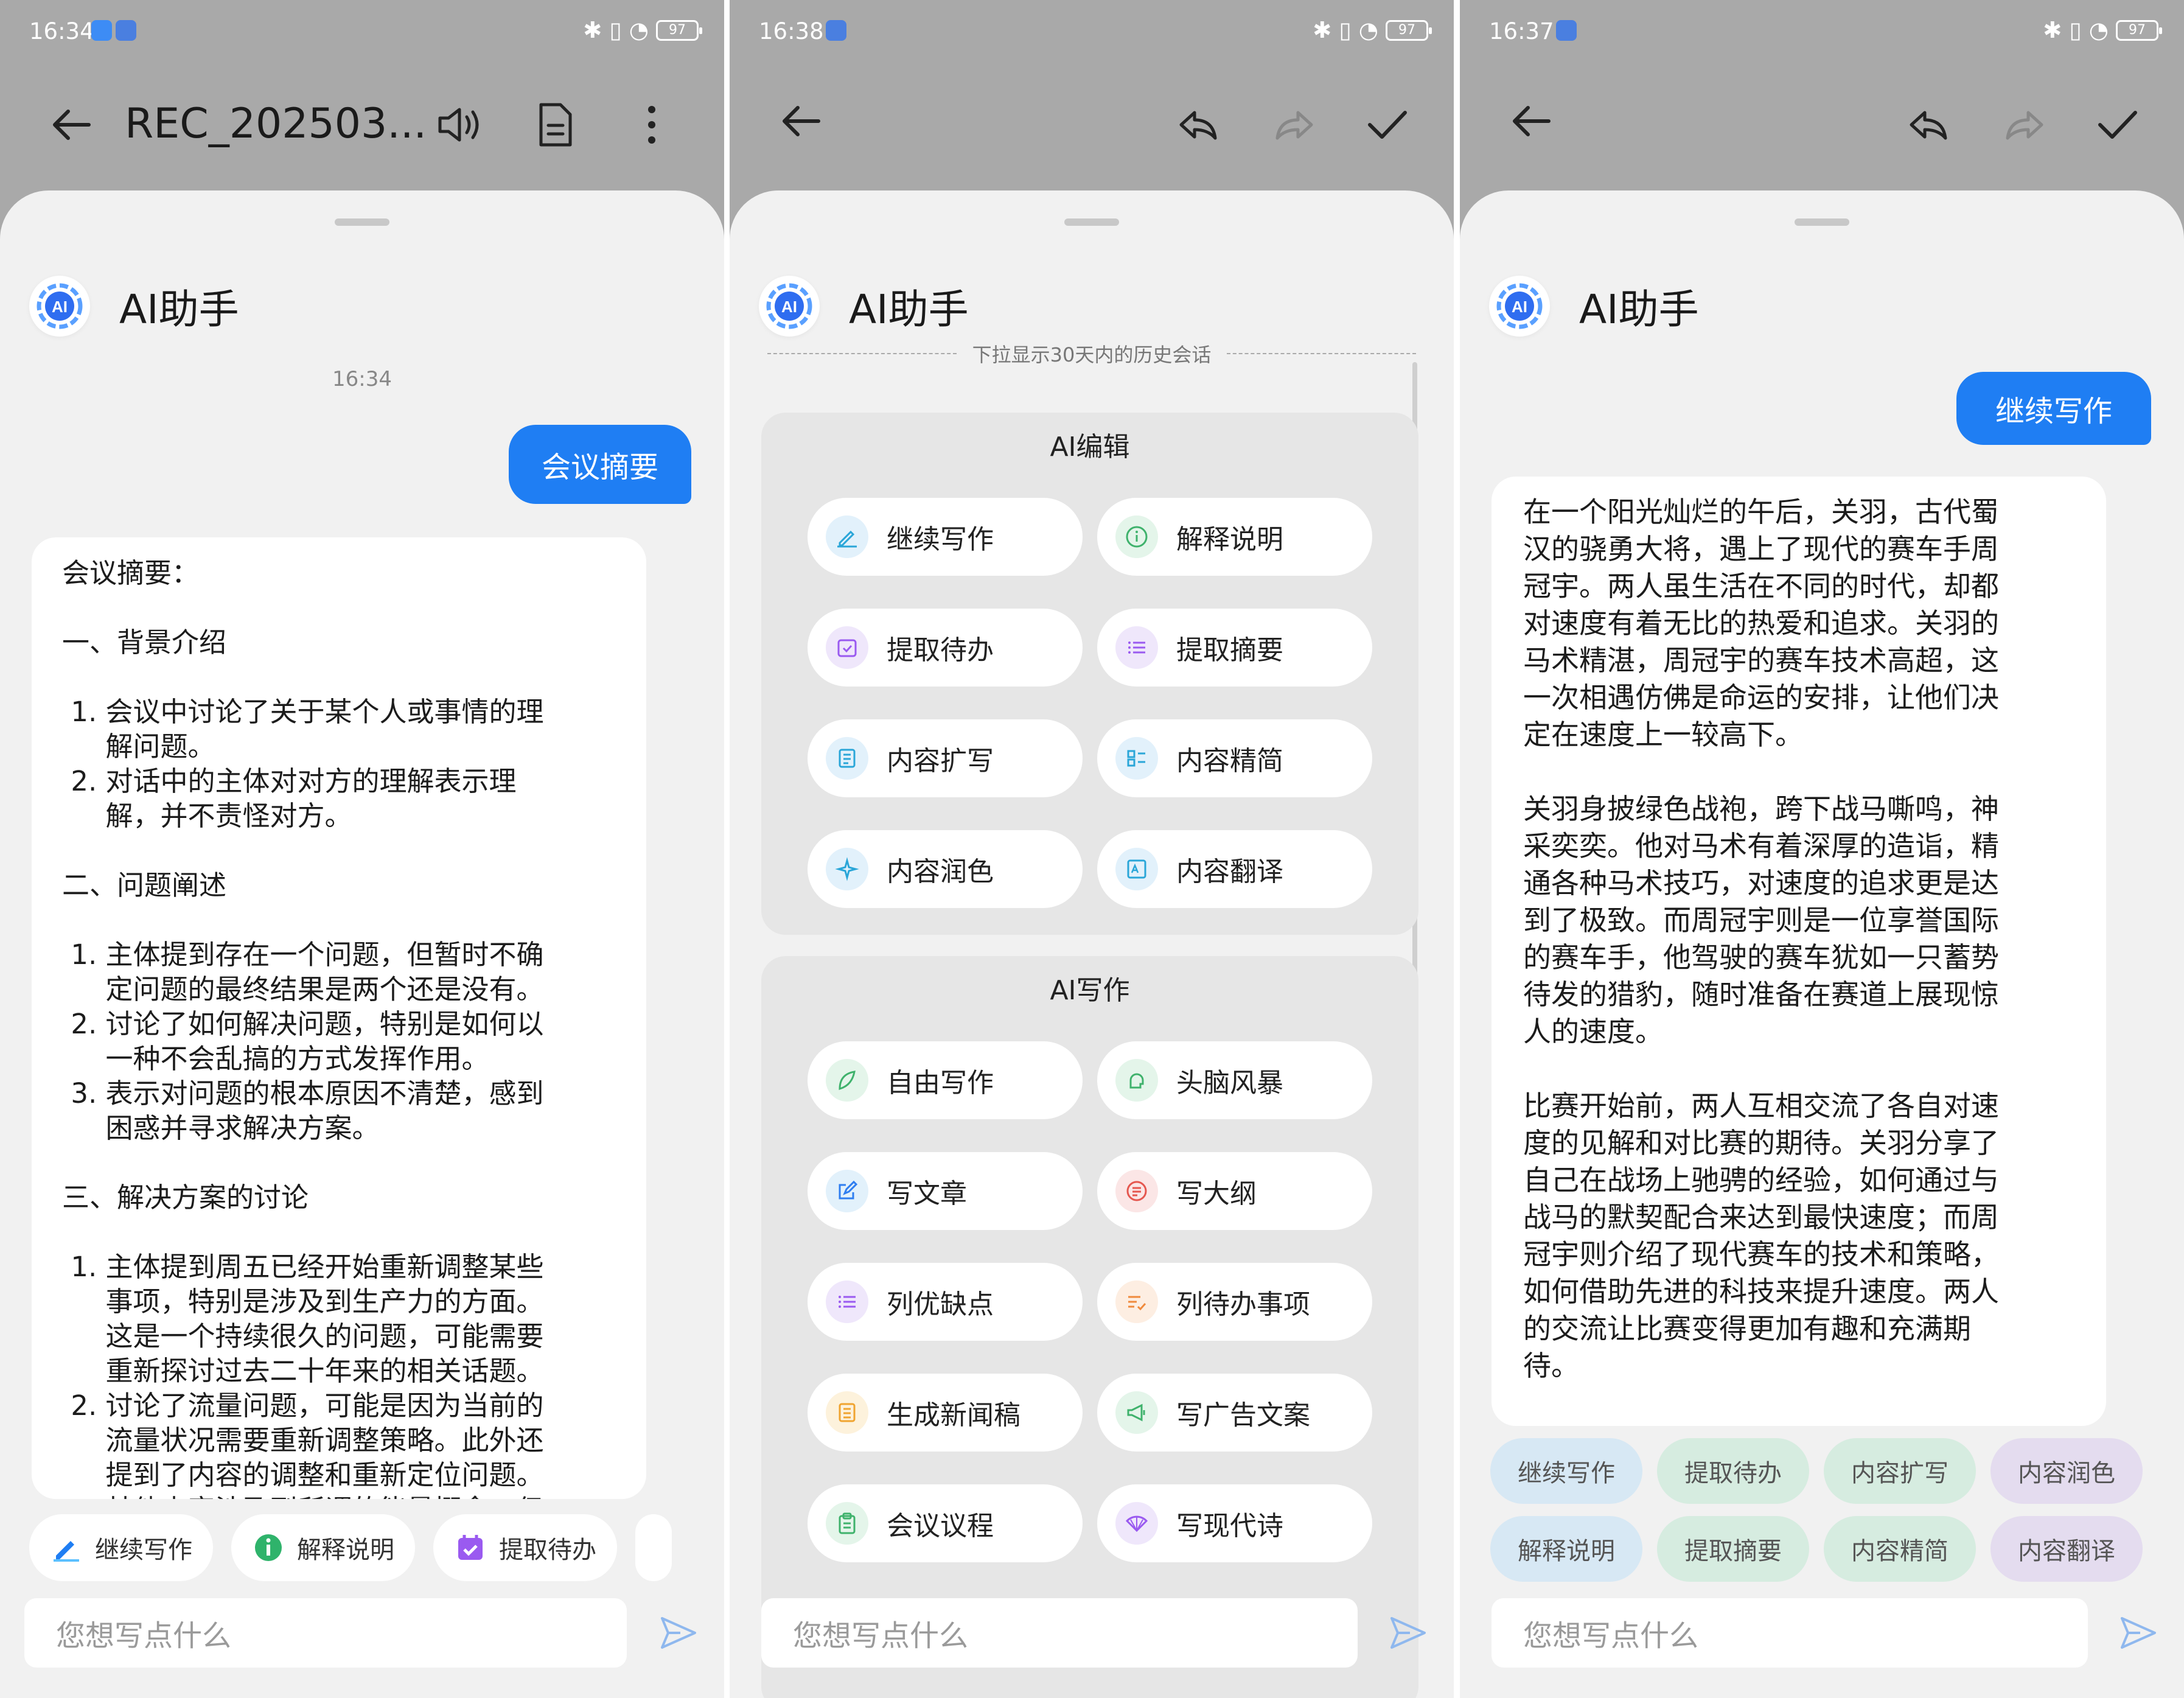  Describe the element at coordinates (1733, 1549) in the screenshot. I see `chip-extract-summary: 提取摘要` at that location.